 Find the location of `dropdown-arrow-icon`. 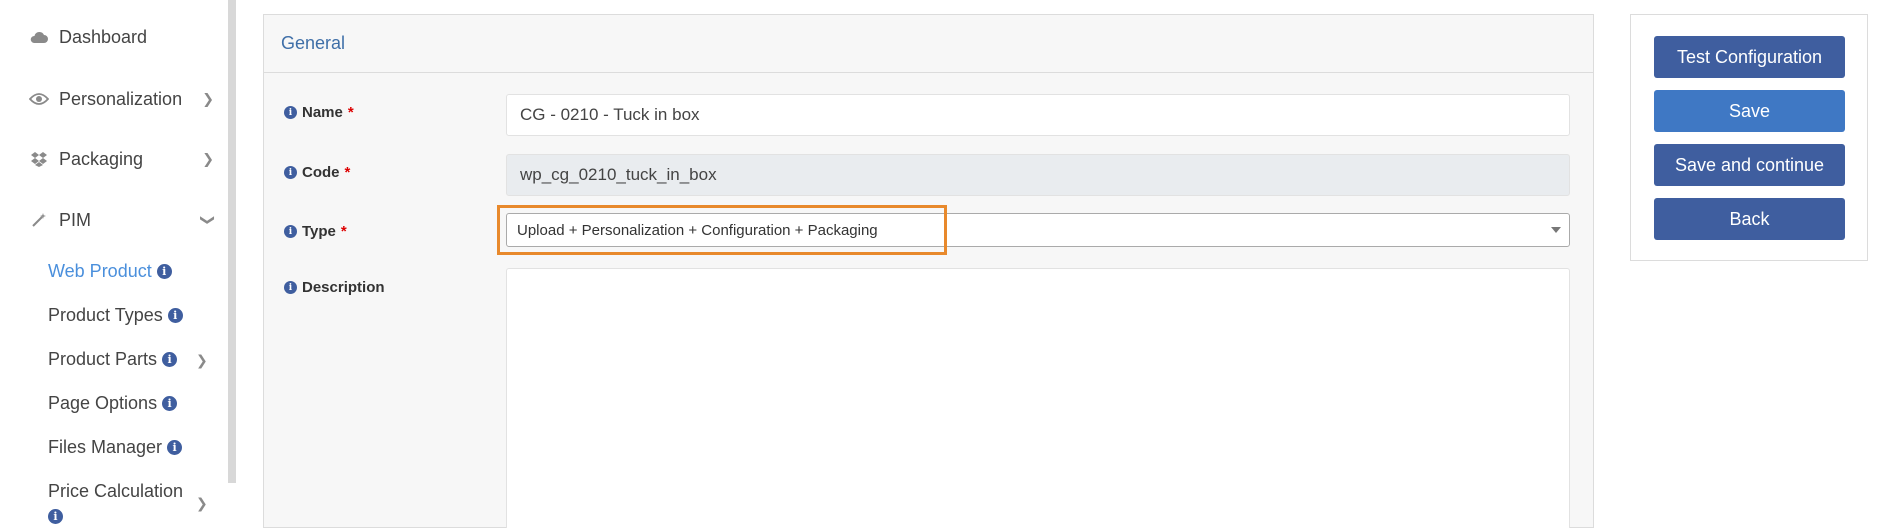

dropdown-arrow-icon is located at coordinates (1556, 230).